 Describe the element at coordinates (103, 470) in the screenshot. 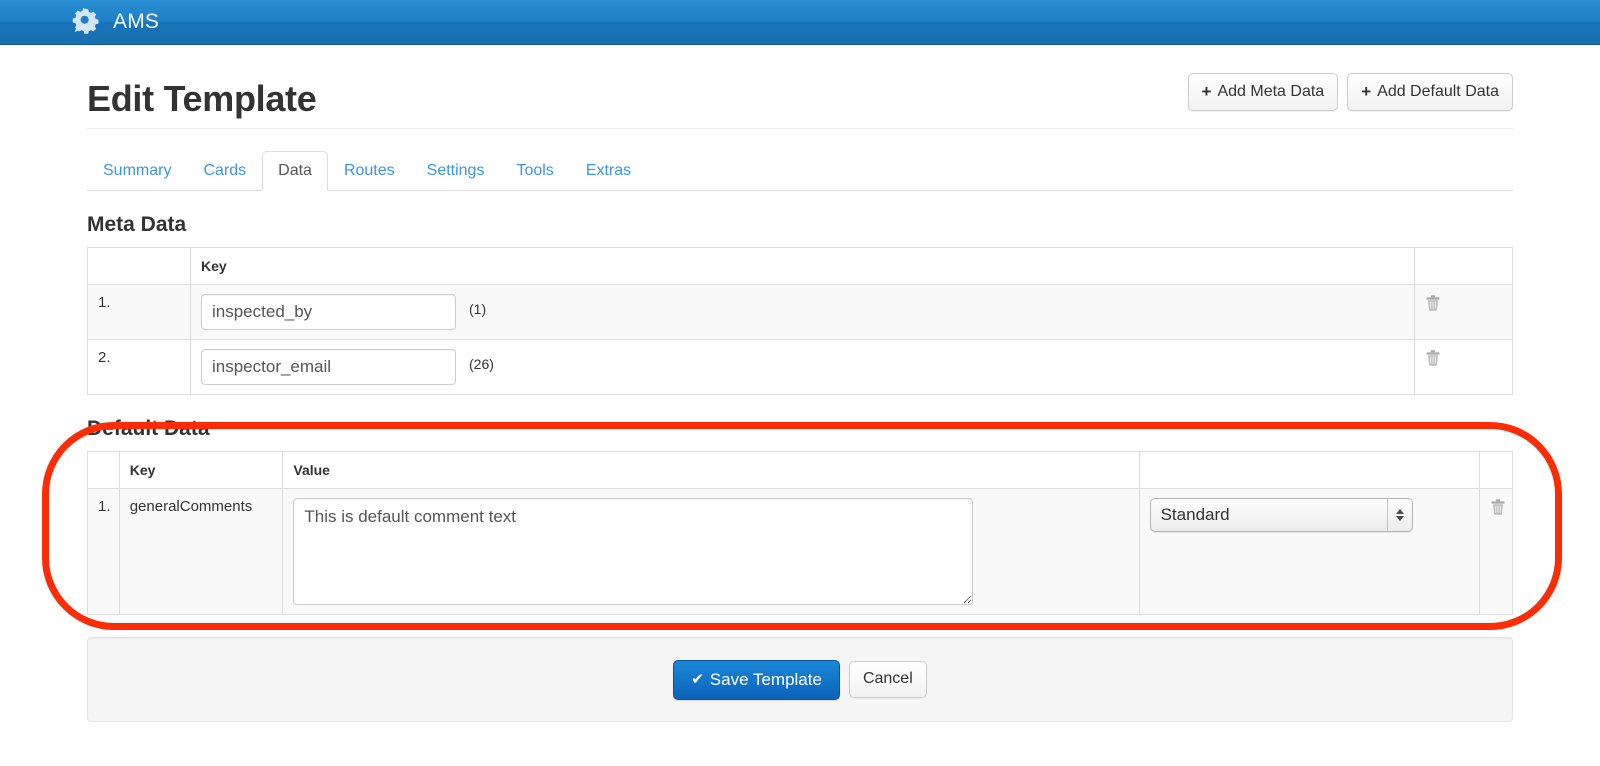

I see `default-col-index` at that location.